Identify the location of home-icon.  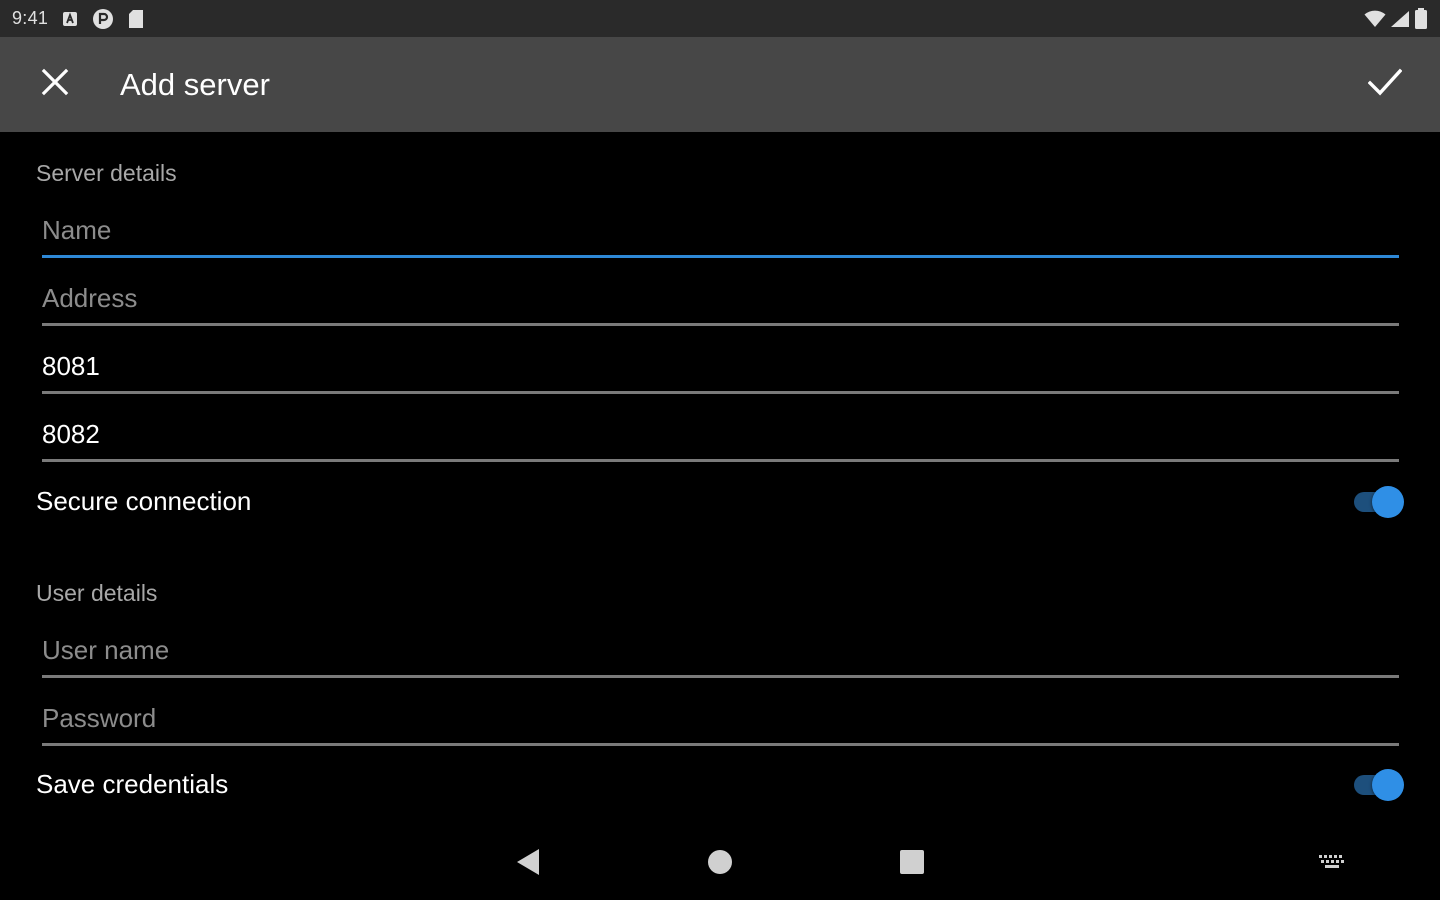
(720, 864).